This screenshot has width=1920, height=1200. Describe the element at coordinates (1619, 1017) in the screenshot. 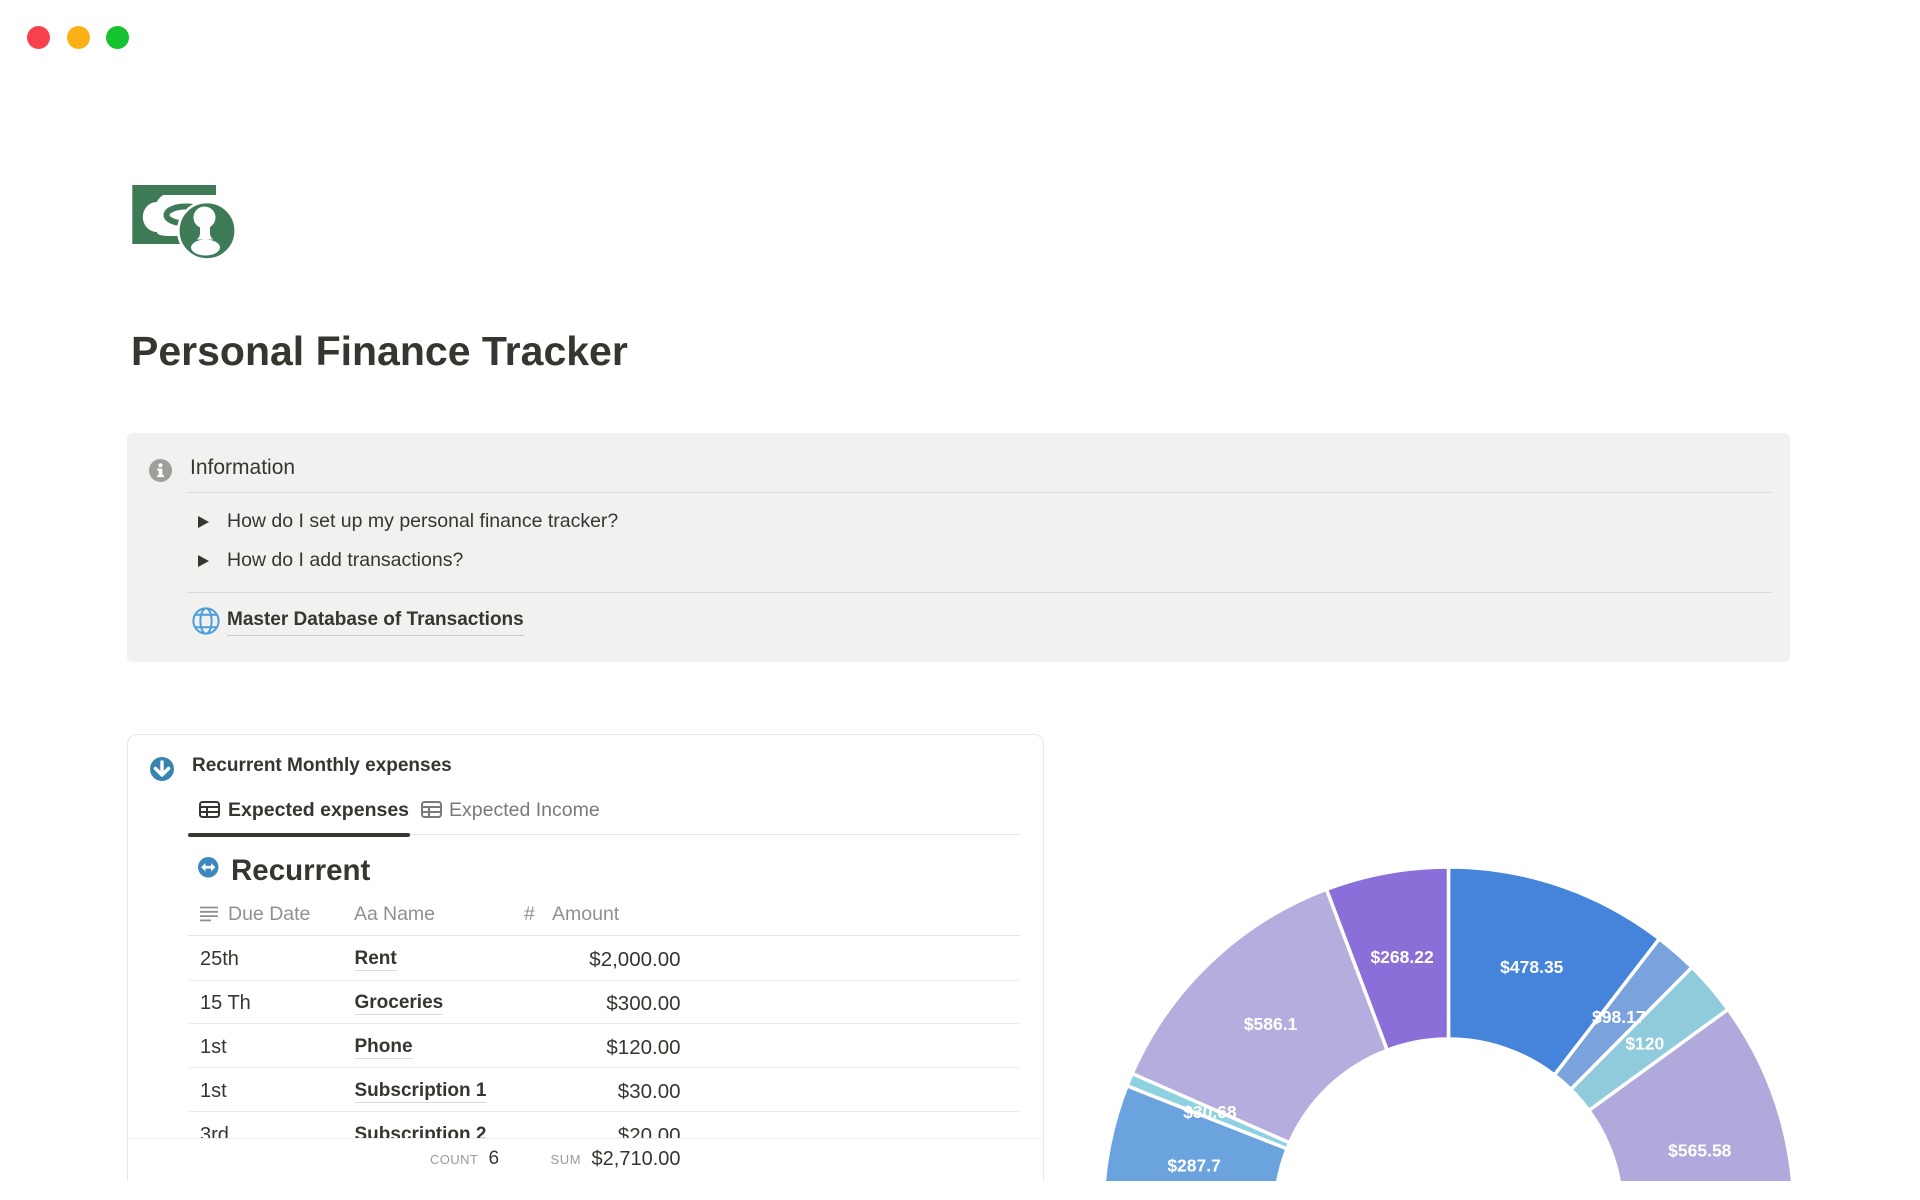

I see `svg-text: $98.17` at that location.